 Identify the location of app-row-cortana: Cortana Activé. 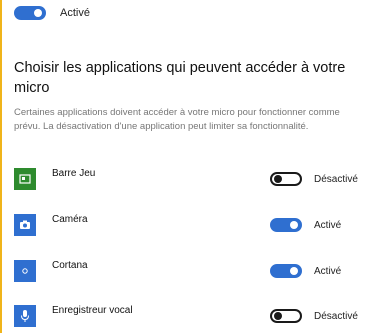
(186, 271).